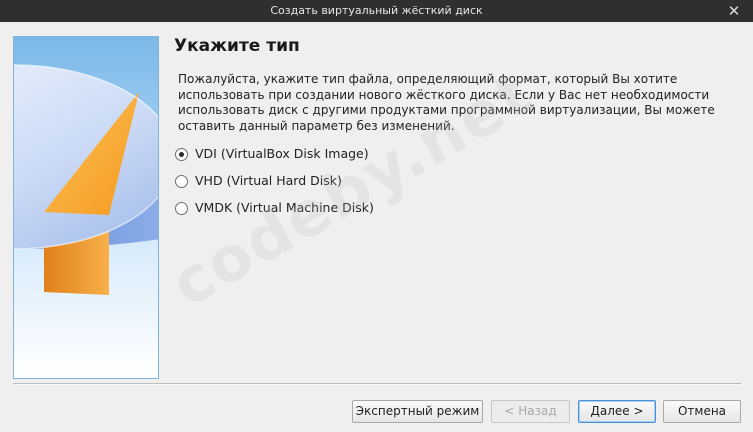 Image resolution: width=753 pixels, height=432 pixels. I want to click on close-icon: ✕, so click(734, 11).